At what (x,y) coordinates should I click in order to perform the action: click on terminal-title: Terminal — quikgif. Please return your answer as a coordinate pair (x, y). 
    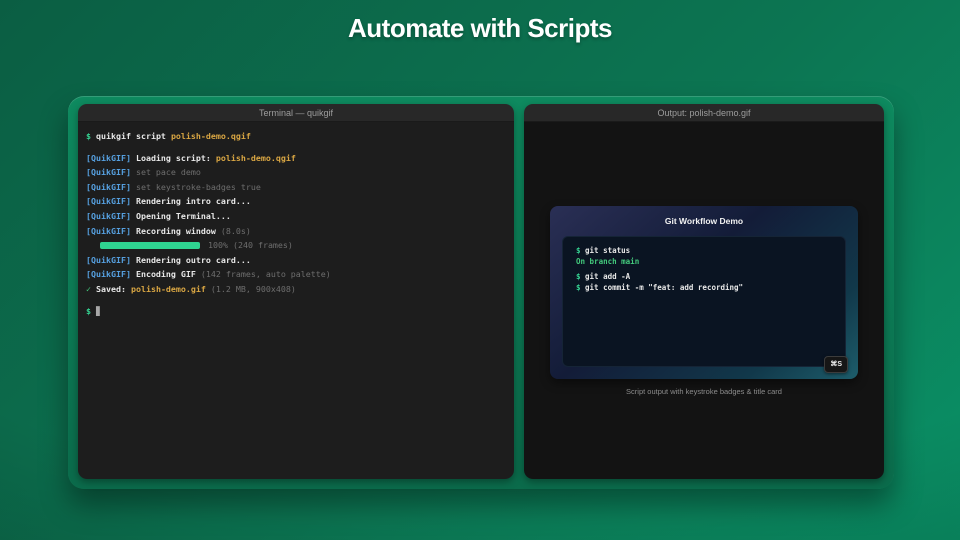
    Looking at the image, I should click on (296, 112).